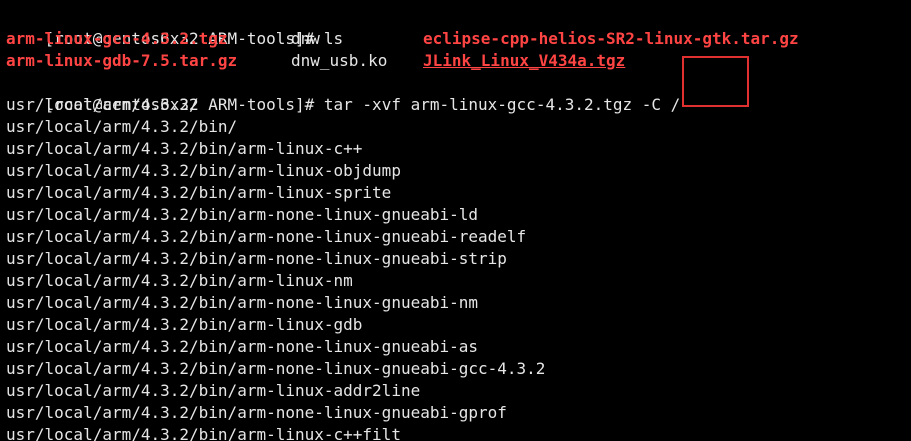 This screenshot has width=911, height=441. Describe the element at coordinates (661, 104) in the screenshot. I see `command-option-highlighted: -C /` at that location.